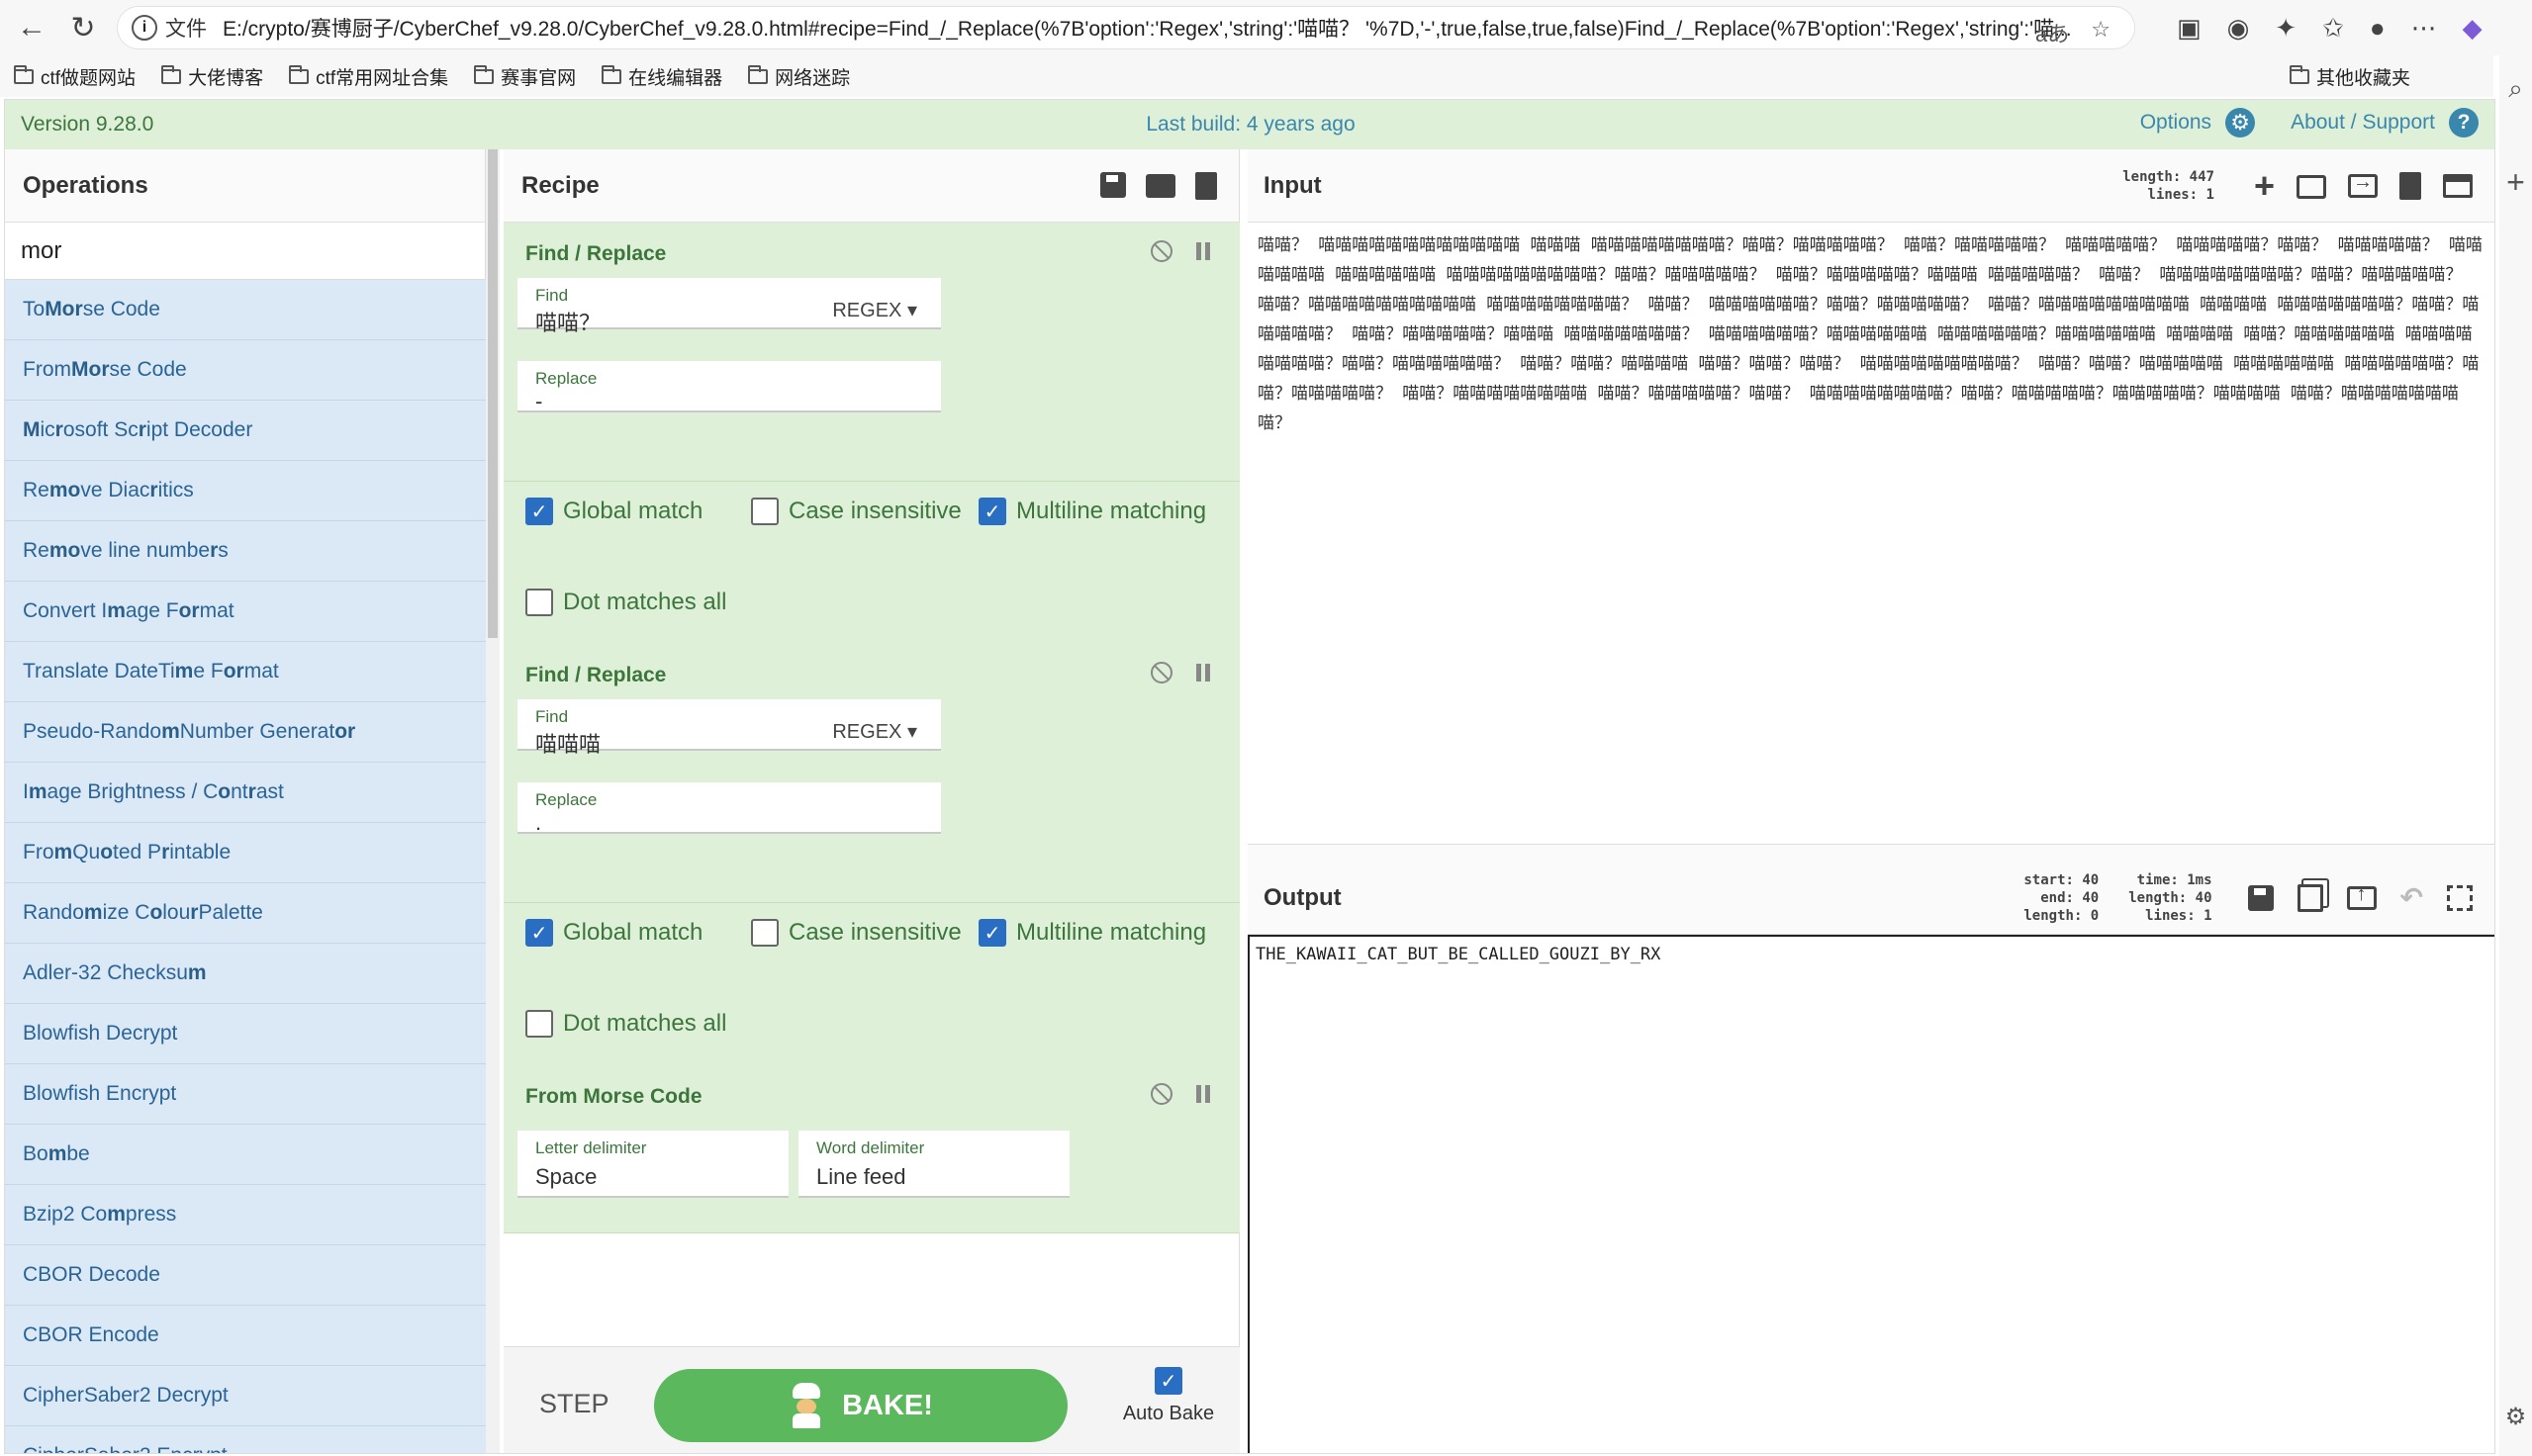 This screenshot has width=2532, height=1456. What do you see at coordinates (2311, 186) in the screenshot?
I see `open-folder-icon` at bounding box center [2311, 186].